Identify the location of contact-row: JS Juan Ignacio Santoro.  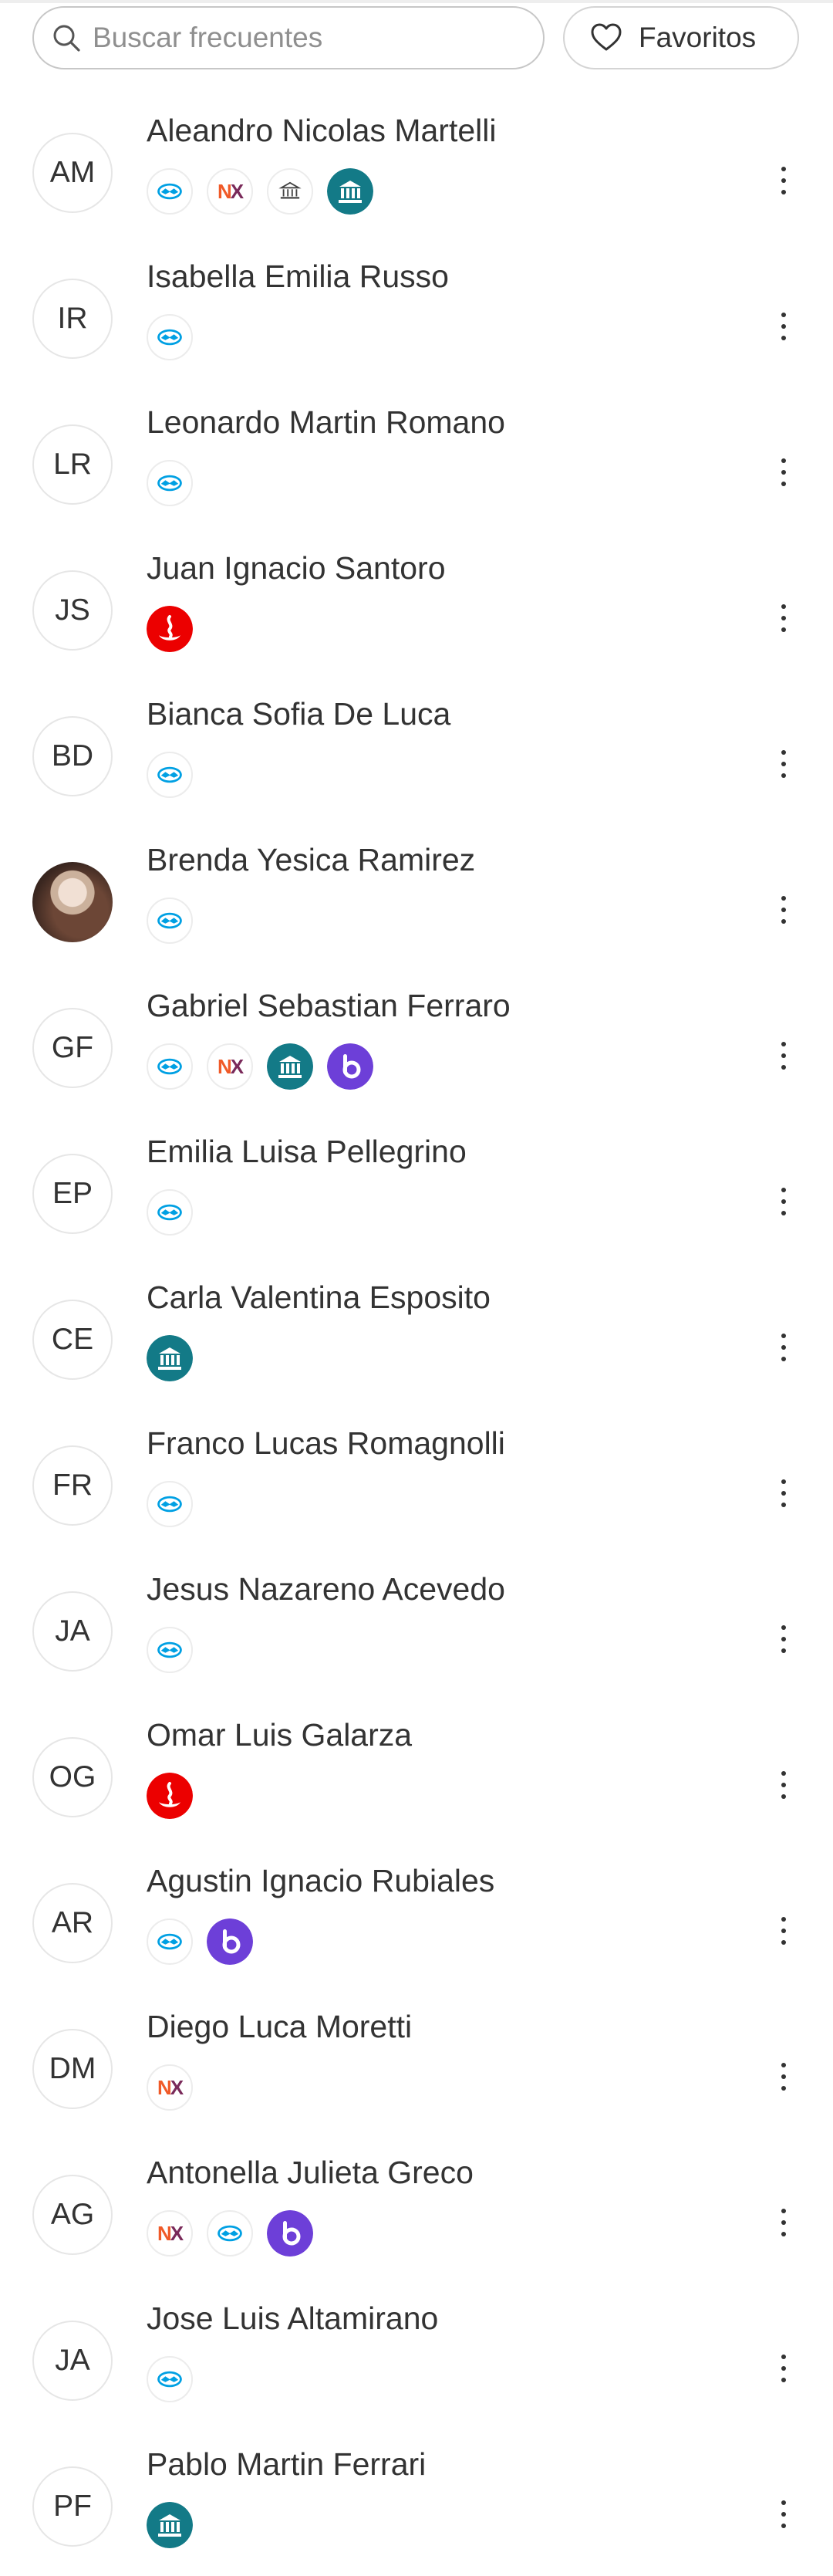
(416, 612).